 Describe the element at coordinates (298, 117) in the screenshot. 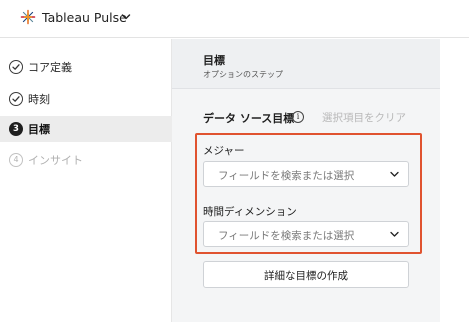

I see `info-icon: i` at that location.